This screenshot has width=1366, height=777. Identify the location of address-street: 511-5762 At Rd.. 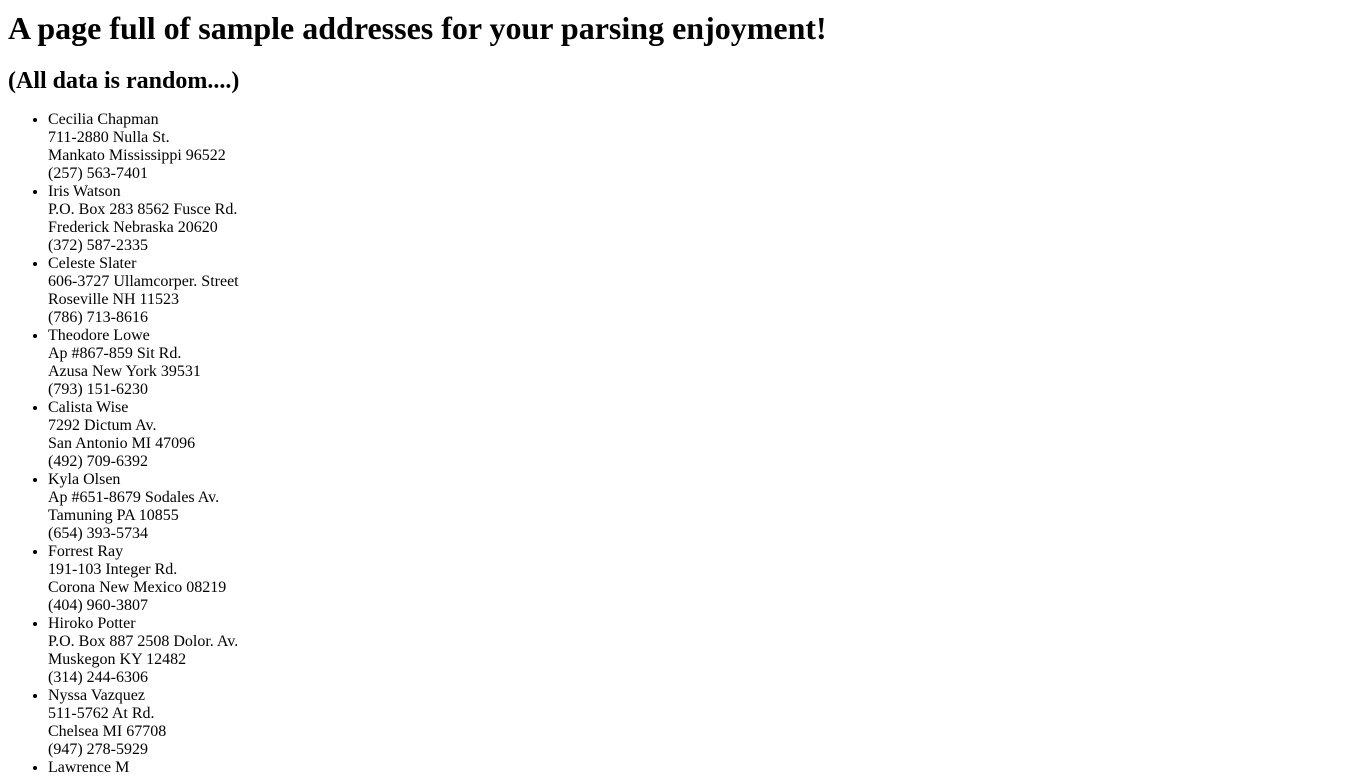
(101, 713).